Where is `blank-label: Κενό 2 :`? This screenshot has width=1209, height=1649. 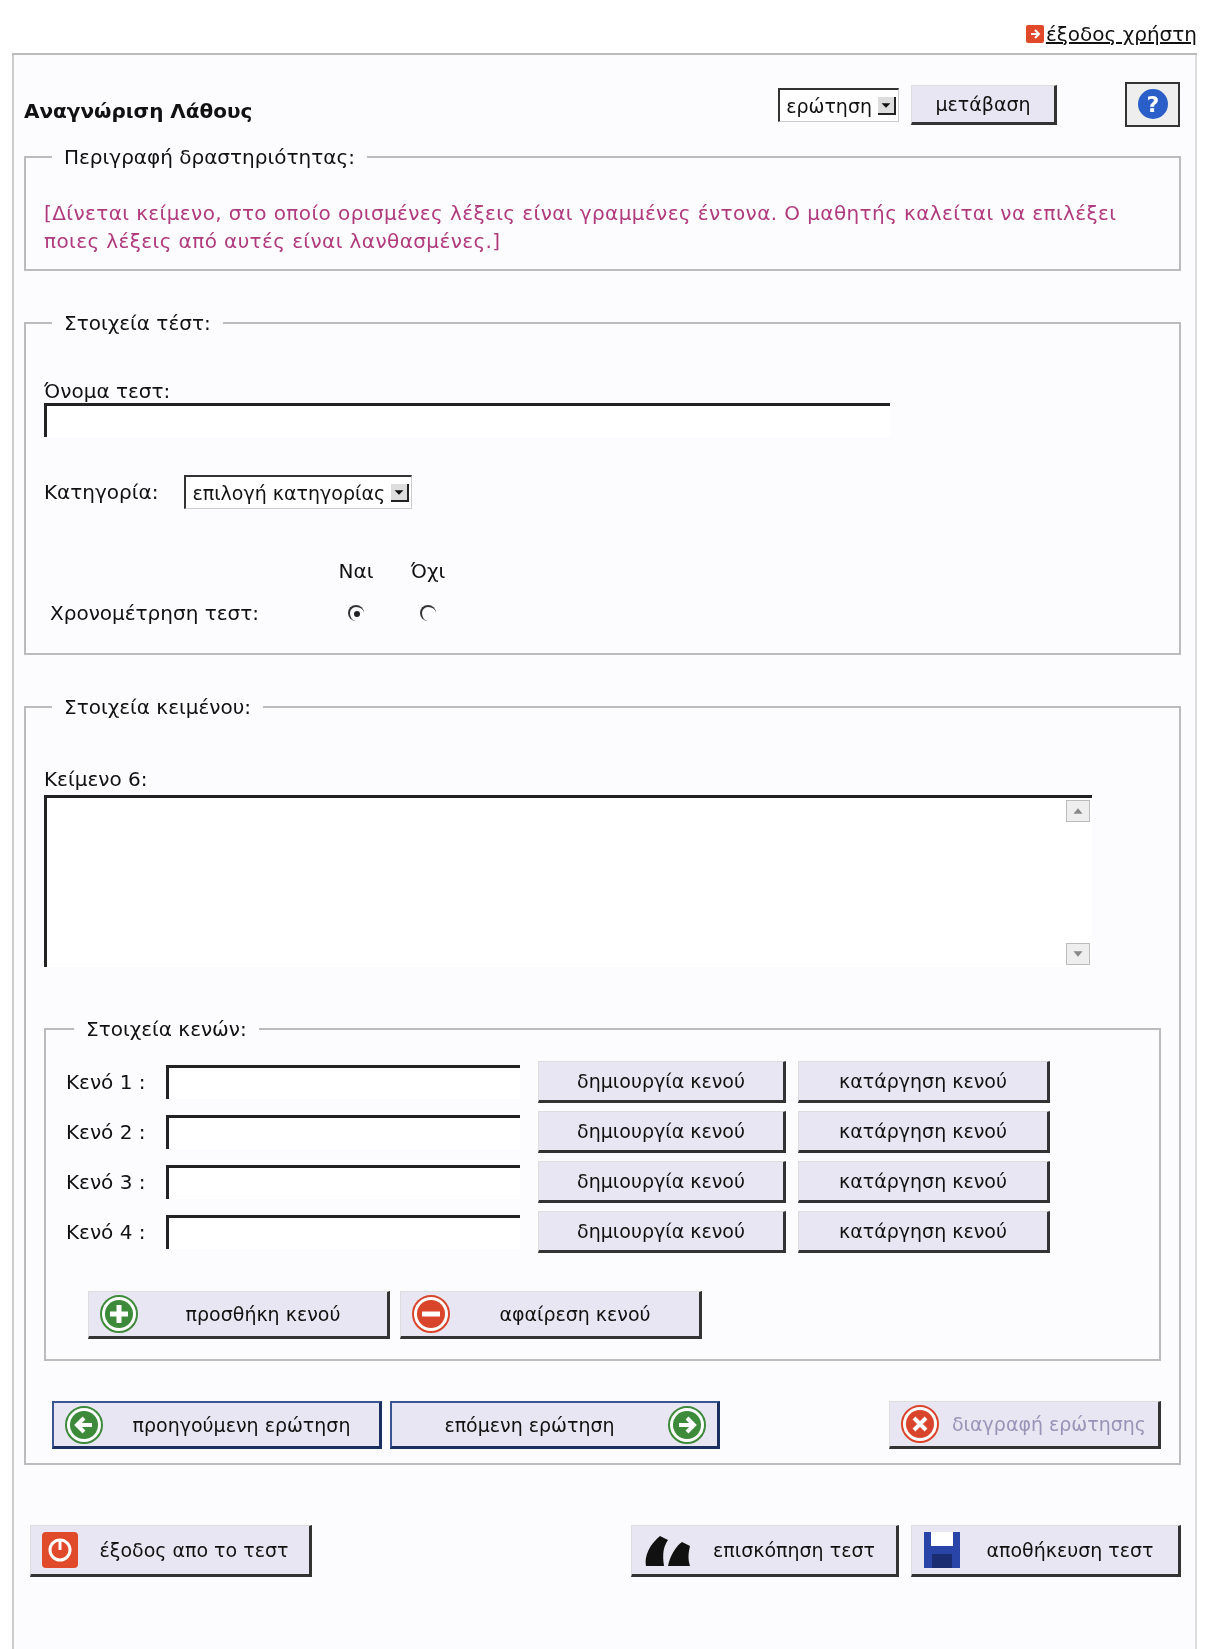
blank-label: Κενό 2 : is located at coordinates (106, 1132).